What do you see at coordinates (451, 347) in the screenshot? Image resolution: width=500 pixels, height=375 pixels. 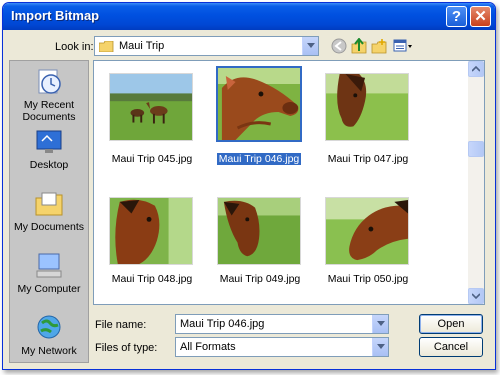 I see `cancel-button: Cancel` at bounding box center [451, 347].